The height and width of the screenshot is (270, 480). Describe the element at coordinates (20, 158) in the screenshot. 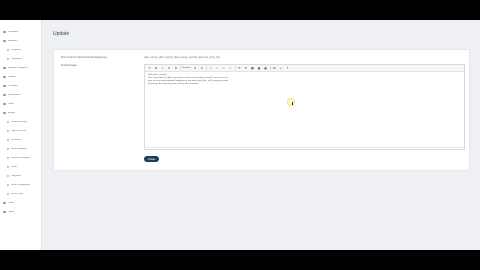

I see `sidebar-item-label: Payment Gateways` at that location.